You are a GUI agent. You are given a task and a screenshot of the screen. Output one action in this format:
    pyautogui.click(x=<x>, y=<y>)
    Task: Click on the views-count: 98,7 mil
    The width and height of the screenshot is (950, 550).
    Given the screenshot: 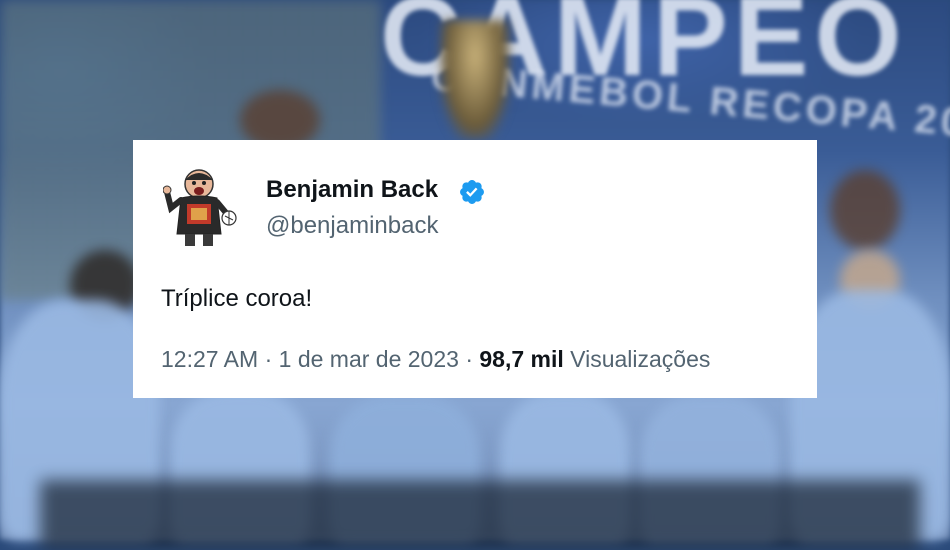 What is the action you would take?
    pyautogui.click(x=521, y=359)
    